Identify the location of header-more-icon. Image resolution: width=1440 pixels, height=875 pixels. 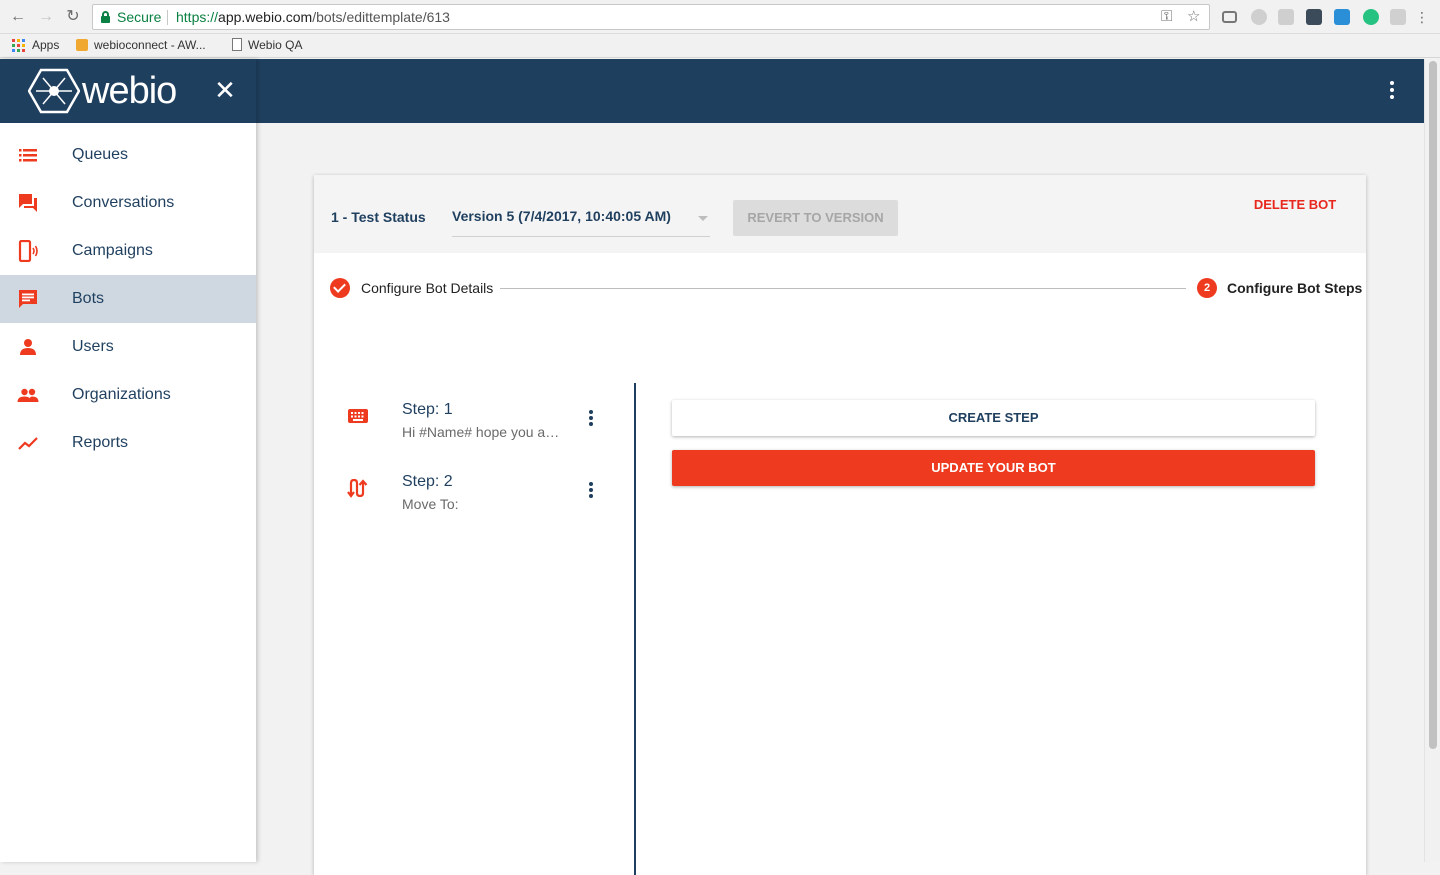
(1392, 91).